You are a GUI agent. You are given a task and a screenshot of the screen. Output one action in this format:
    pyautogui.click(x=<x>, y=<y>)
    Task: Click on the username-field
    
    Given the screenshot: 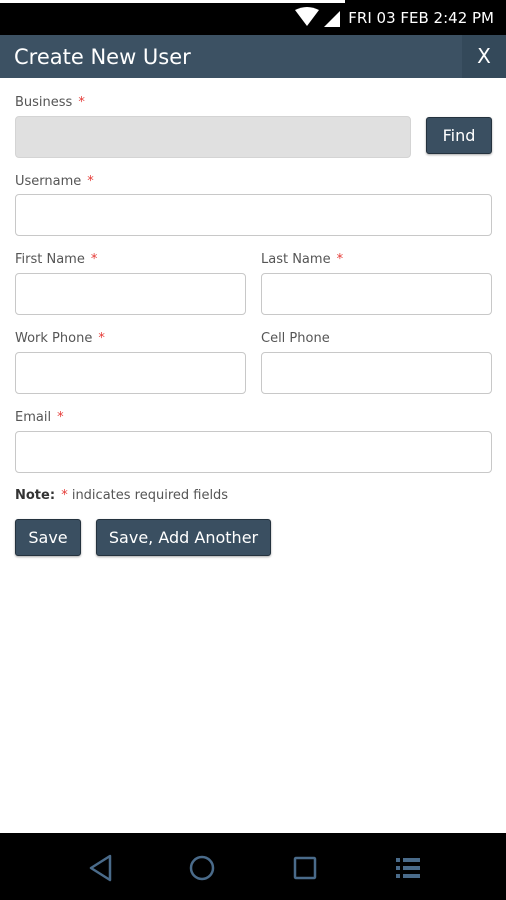 What is the action you would take?
    pyautogui.click(x=253, y=215)
    